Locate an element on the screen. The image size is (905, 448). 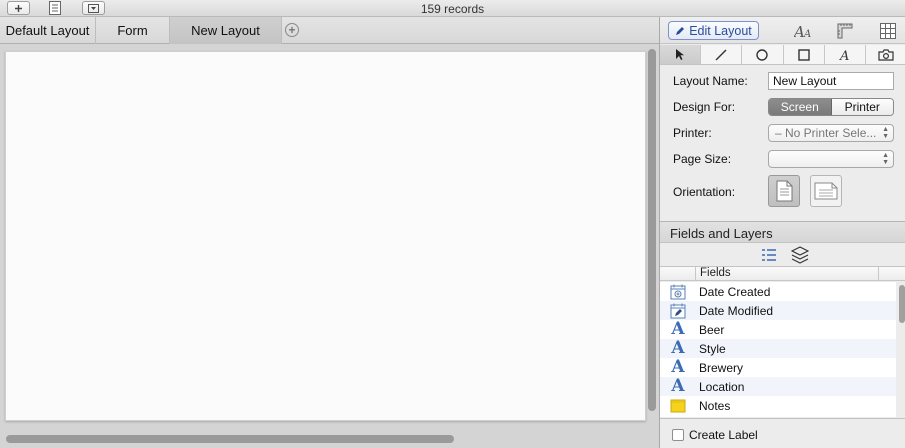
add-layout-icon: + is located at coordinates (292, 30).